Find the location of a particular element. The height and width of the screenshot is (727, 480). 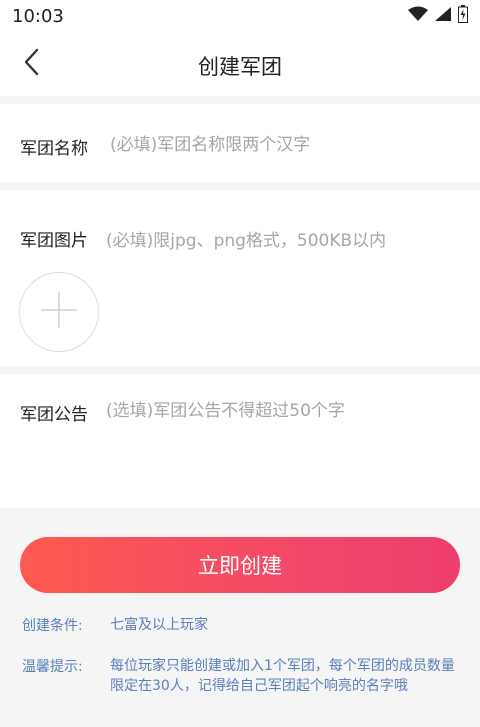

image-label: 军团图片 is located at coordinates (54, 241).